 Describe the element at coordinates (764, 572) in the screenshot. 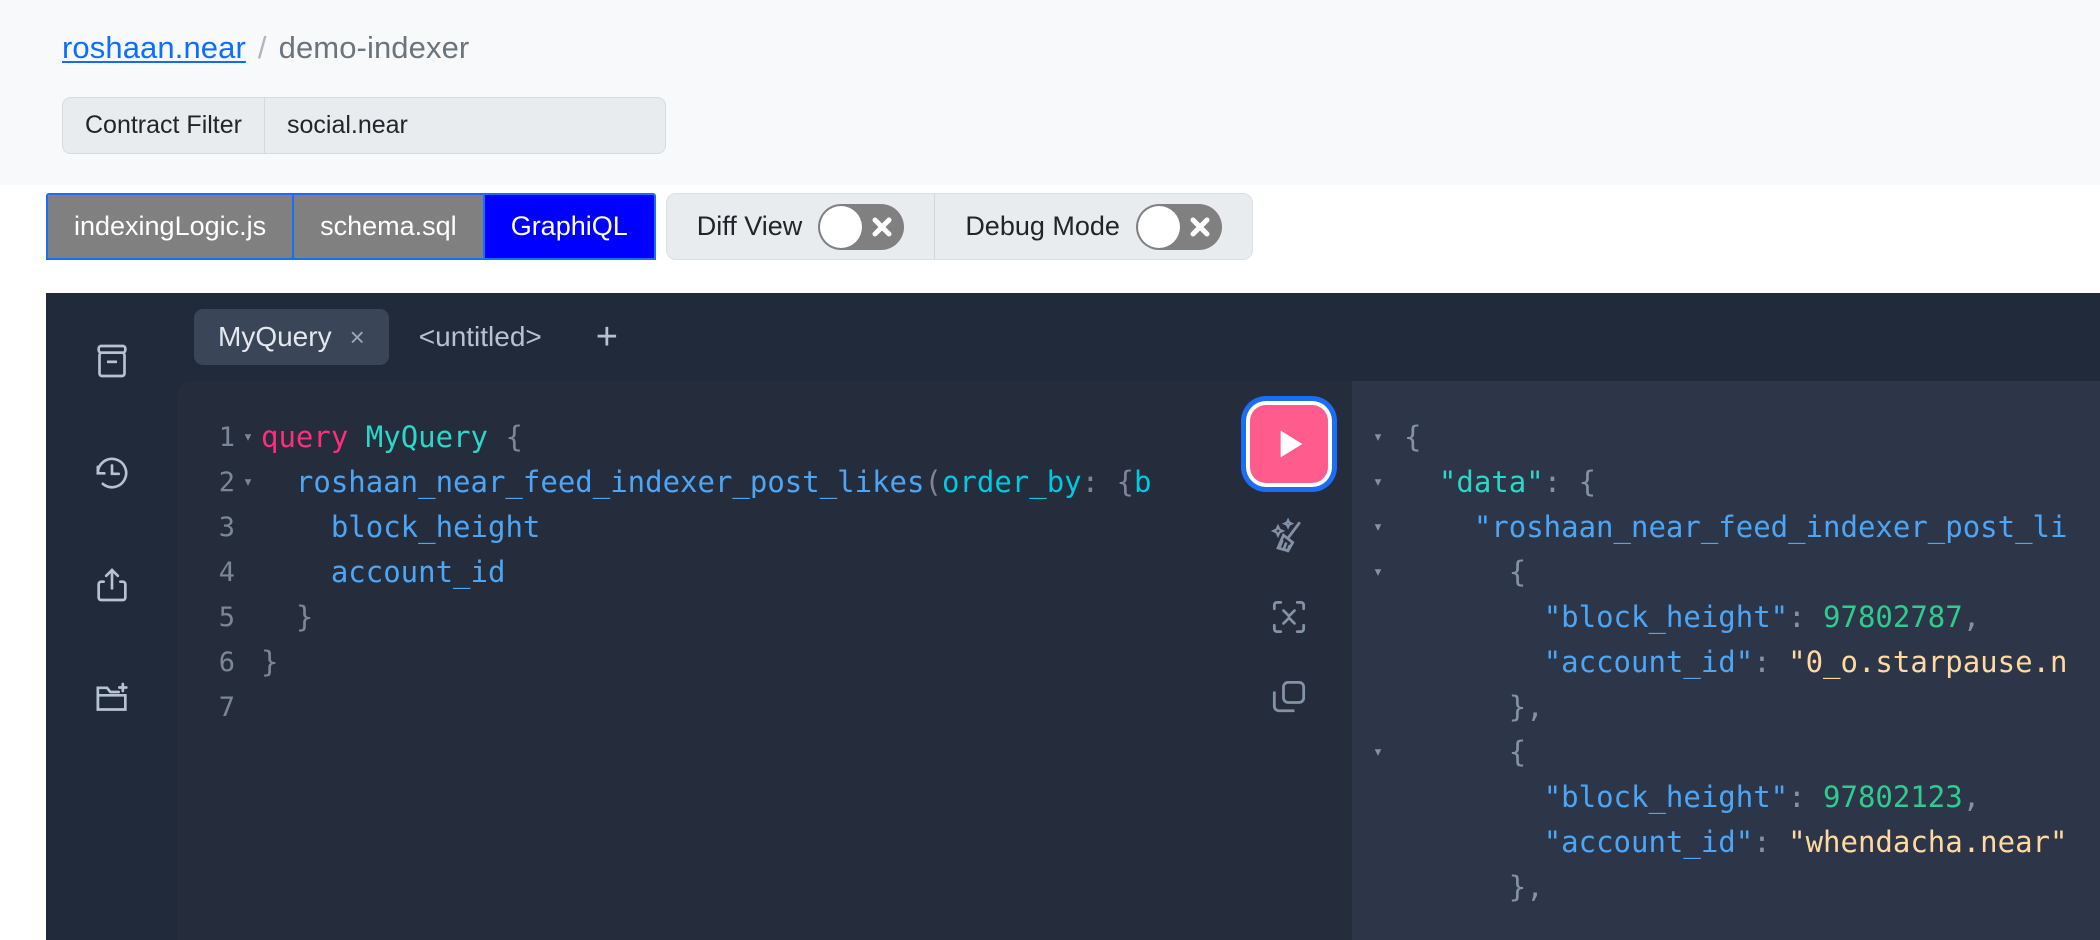

I see `code-line: 4 account_id` at that location.